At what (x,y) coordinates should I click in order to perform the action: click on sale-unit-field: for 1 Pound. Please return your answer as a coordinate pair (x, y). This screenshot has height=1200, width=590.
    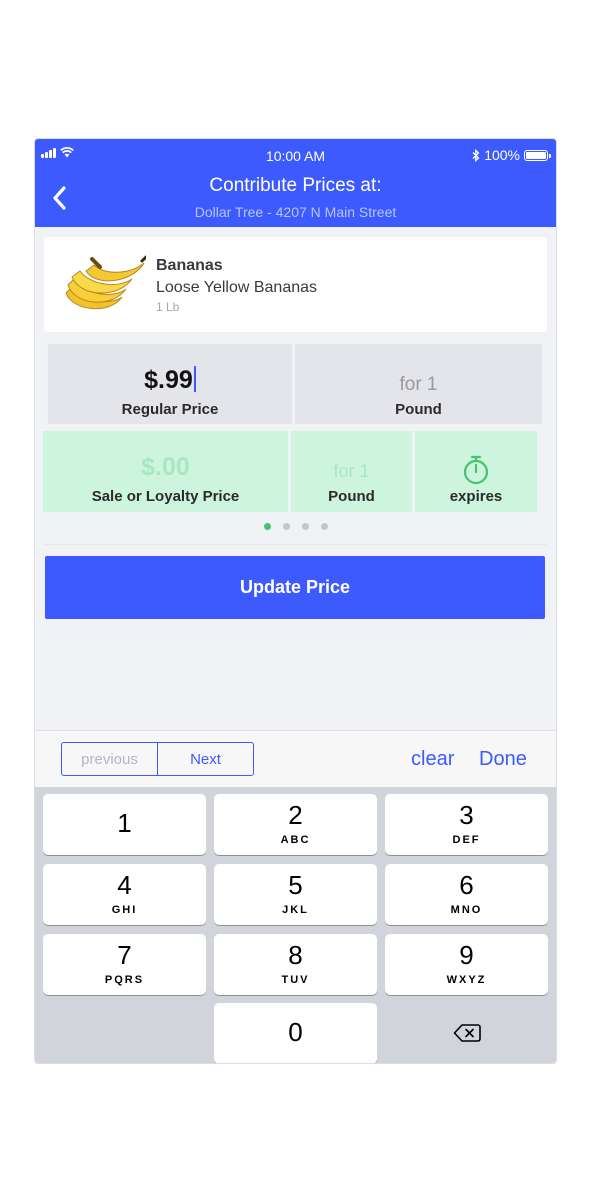
    Looking at the image, I should click on (351, 471).